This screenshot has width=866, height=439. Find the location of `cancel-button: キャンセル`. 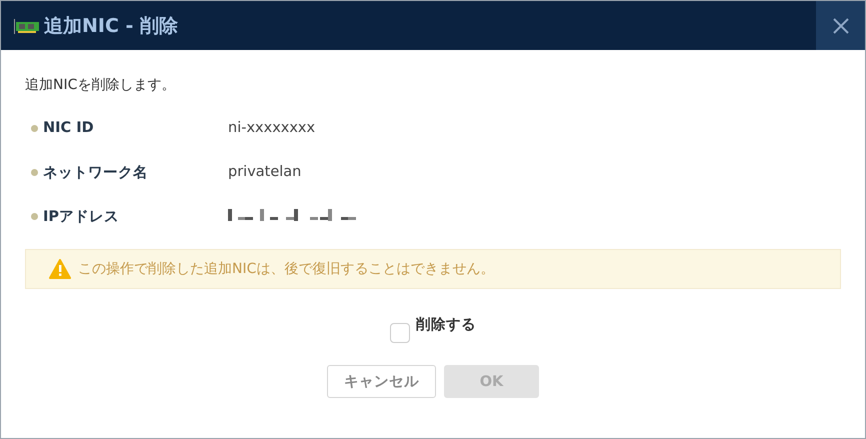

cancel-button: キャンセル is located at coordinates (381, 381).